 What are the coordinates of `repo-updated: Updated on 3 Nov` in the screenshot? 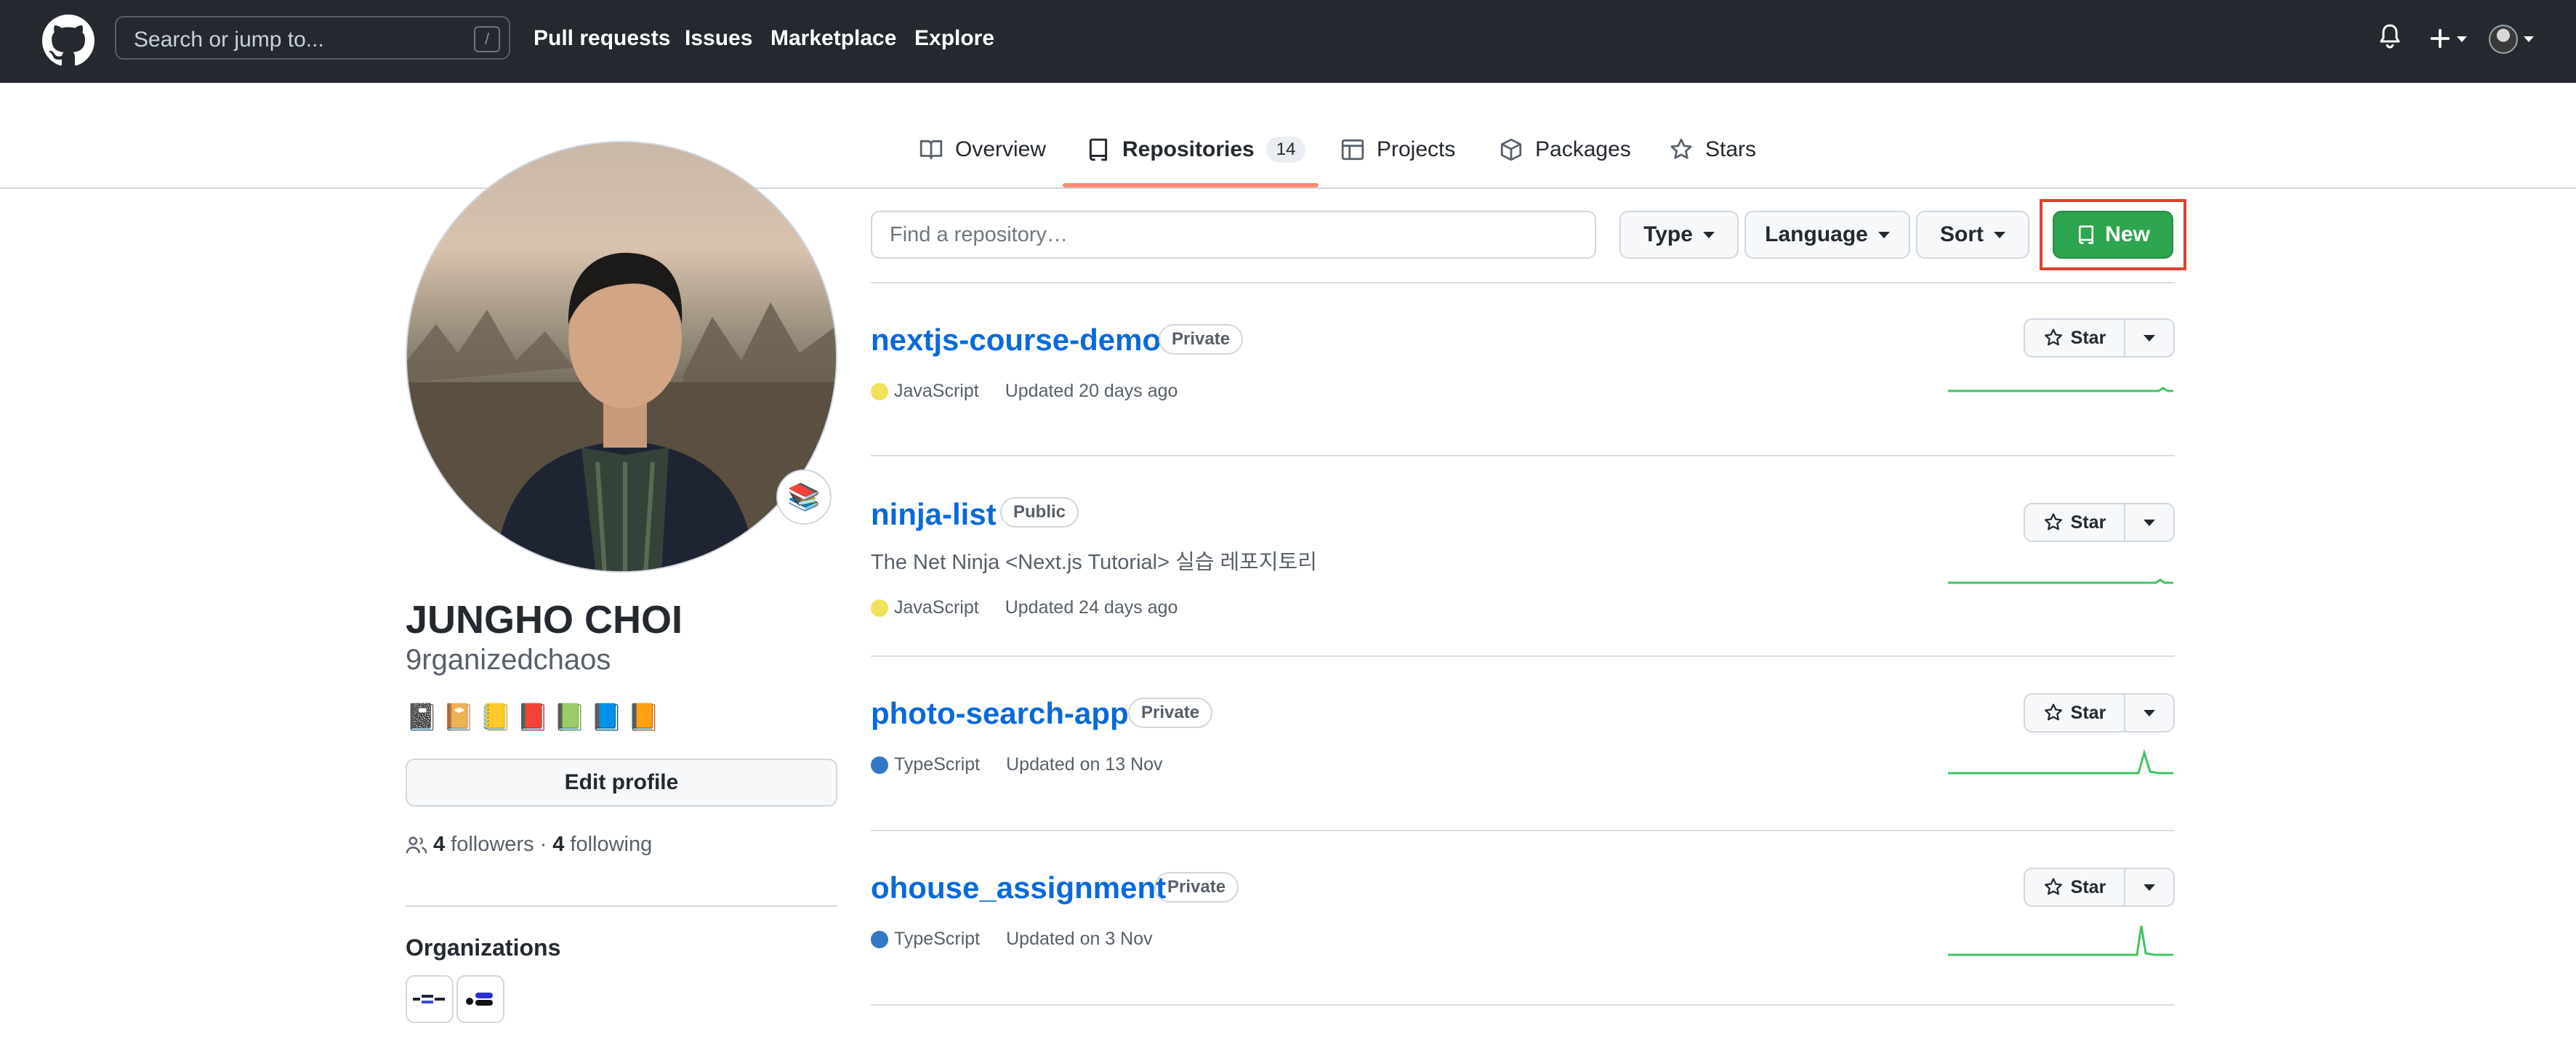 It's located at (1079, 939).